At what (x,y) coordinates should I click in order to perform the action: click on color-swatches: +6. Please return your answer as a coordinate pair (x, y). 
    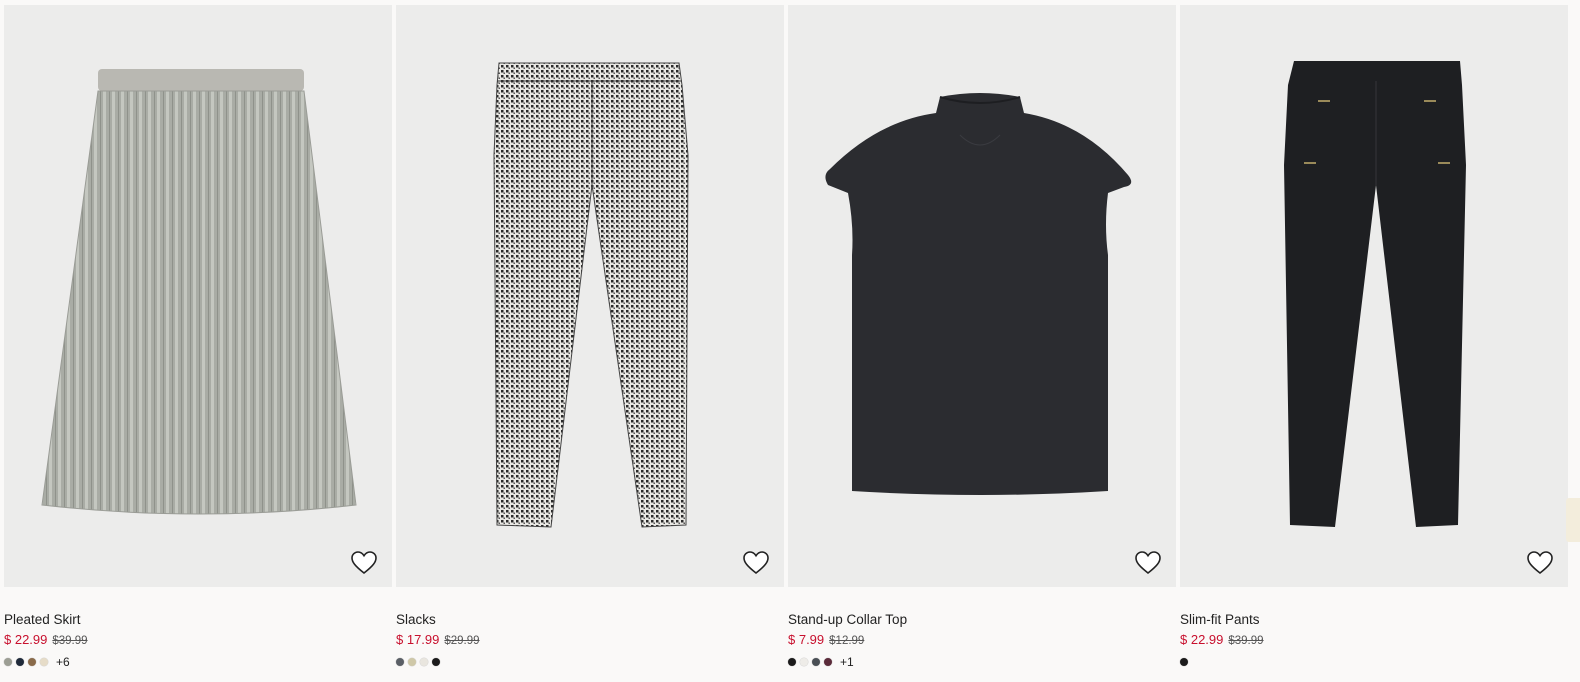
    Looking at the image, I should click on (198, 662).